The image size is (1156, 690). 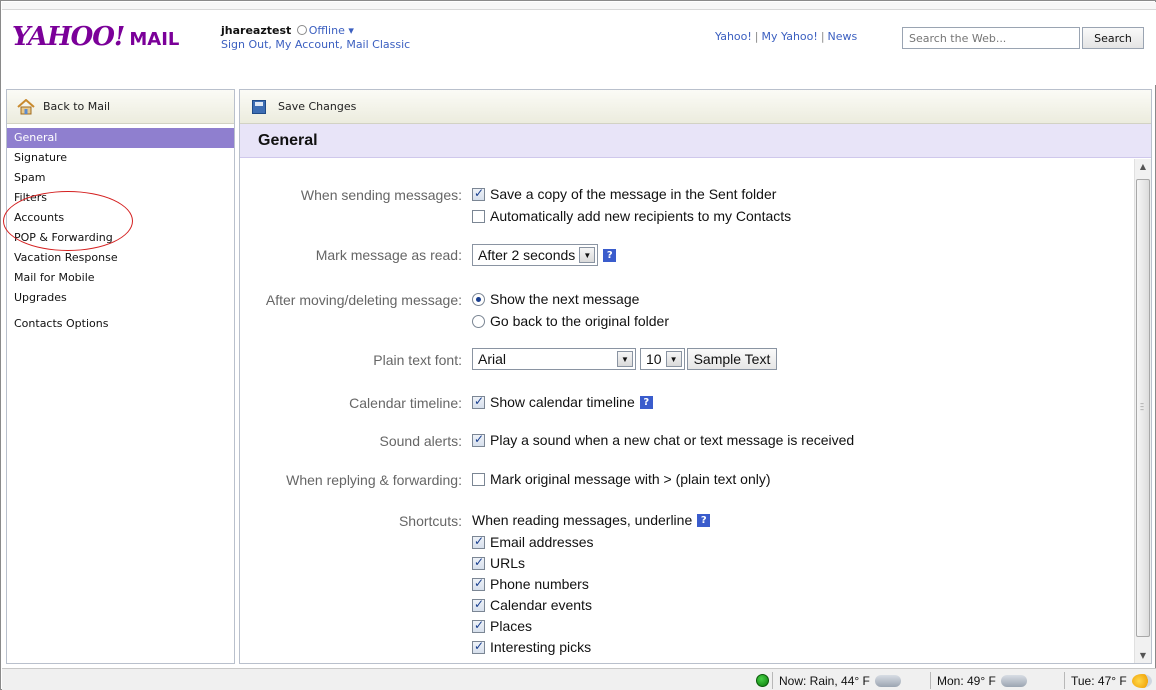 What do you see at coordinates (978, 680) in the screenshot?
I see `weather-mon: Mon: 49° F` at bounding box center [978, 680].